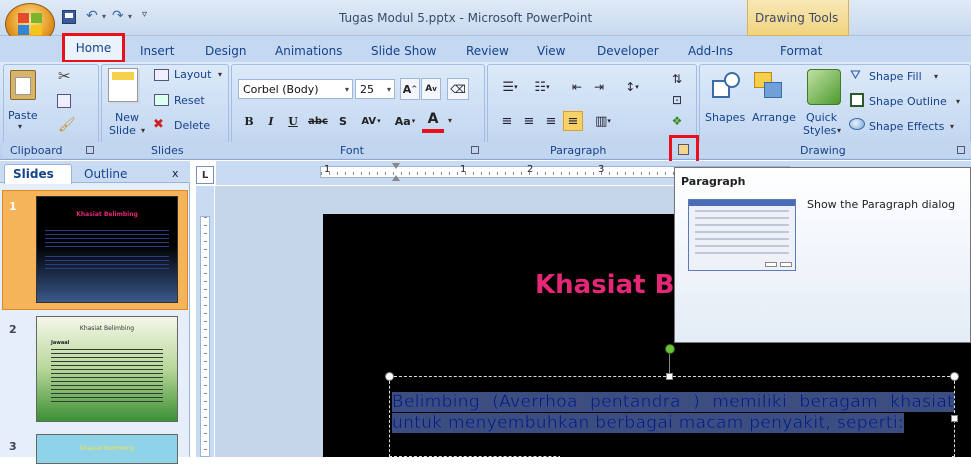  Describe the element at coordinates (104, 16) in the screenshot. I see `undo-dropdown-icon: ▾` at that location.